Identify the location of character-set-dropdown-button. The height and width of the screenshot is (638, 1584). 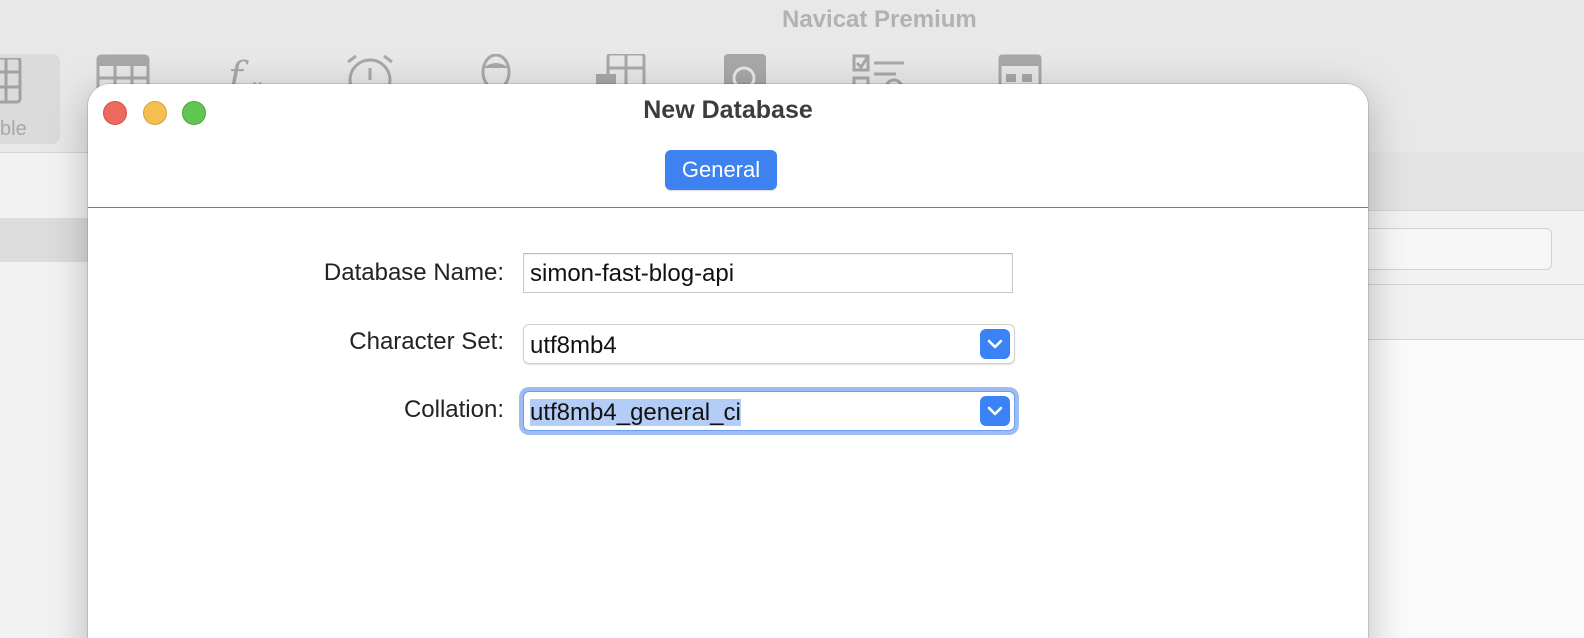
(995, 344).